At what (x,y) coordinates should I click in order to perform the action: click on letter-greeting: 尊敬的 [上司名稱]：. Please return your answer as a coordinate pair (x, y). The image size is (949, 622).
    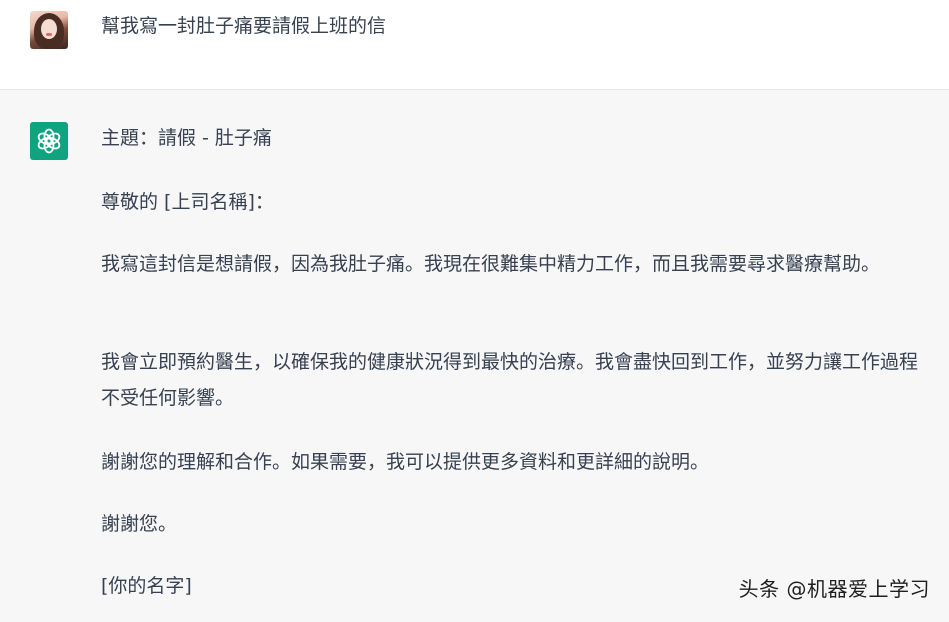
    Looking at the image, I should click on (187, 202).